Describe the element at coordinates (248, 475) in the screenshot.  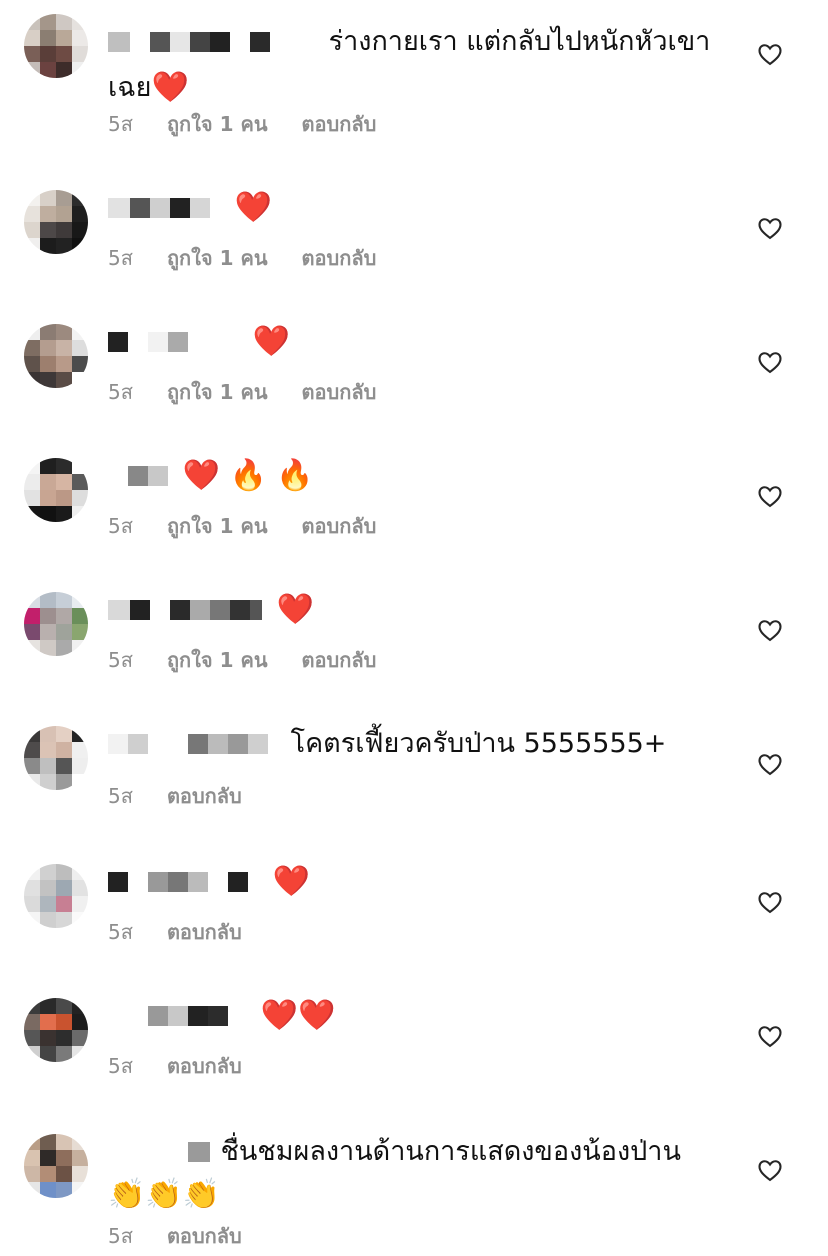
I see `emoji-reactions: ❤️ 🔥 🔥` at that location.